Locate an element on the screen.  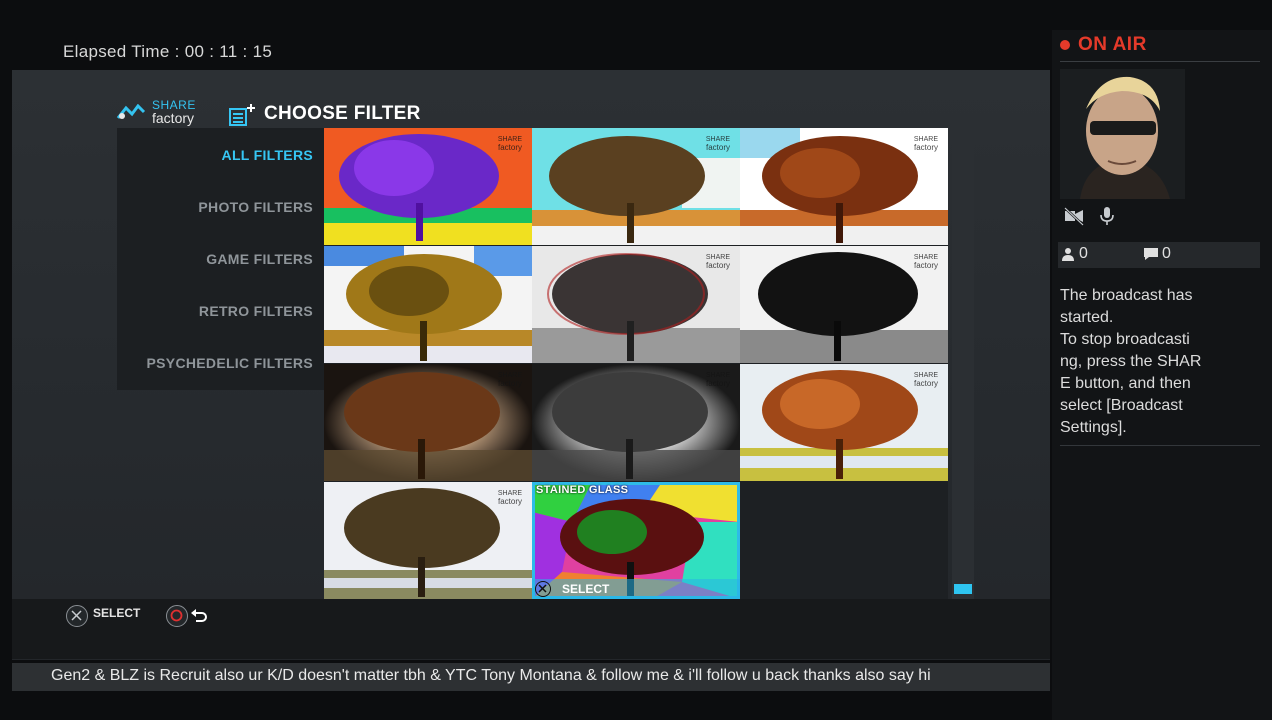
message-line: E button, and then is located at coordinates (1125, 383).